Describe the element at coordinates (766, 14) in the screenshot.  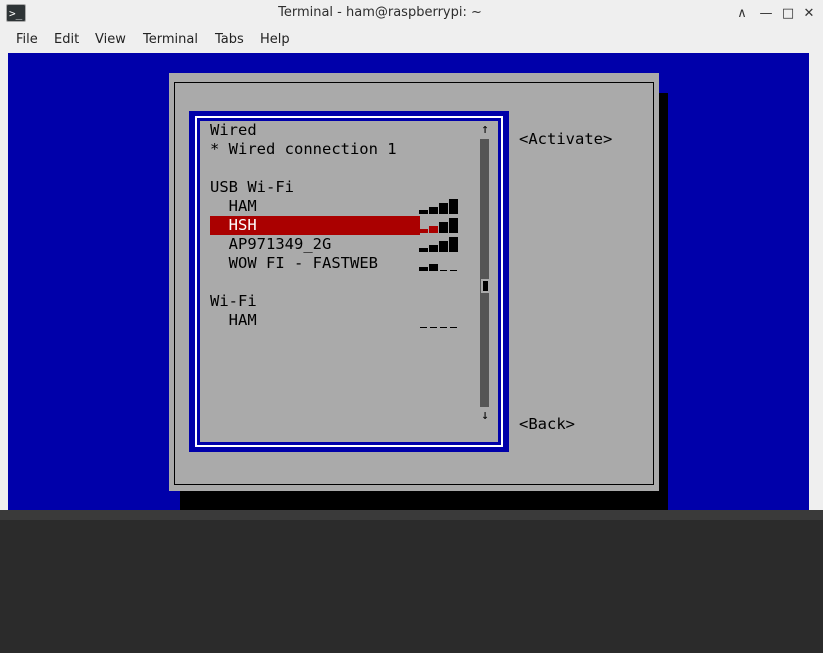
I see `minimize-icon: —` at that location.